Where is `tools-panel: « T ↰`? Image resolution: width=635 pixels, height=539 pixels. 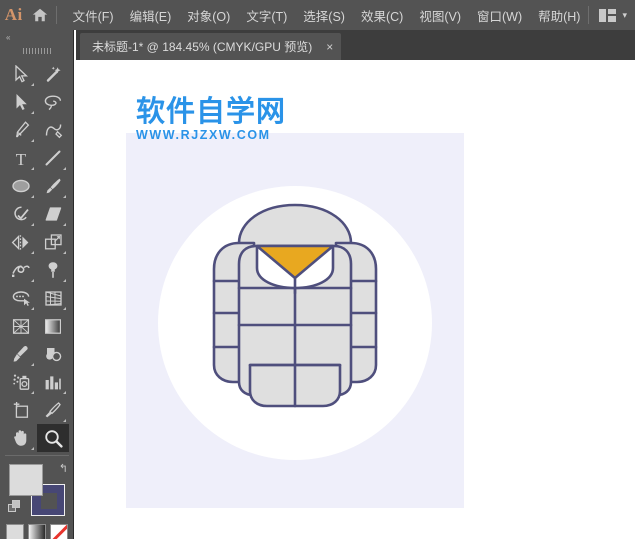 tools-panel: « T ↰ is located at coordinates (37, 284).